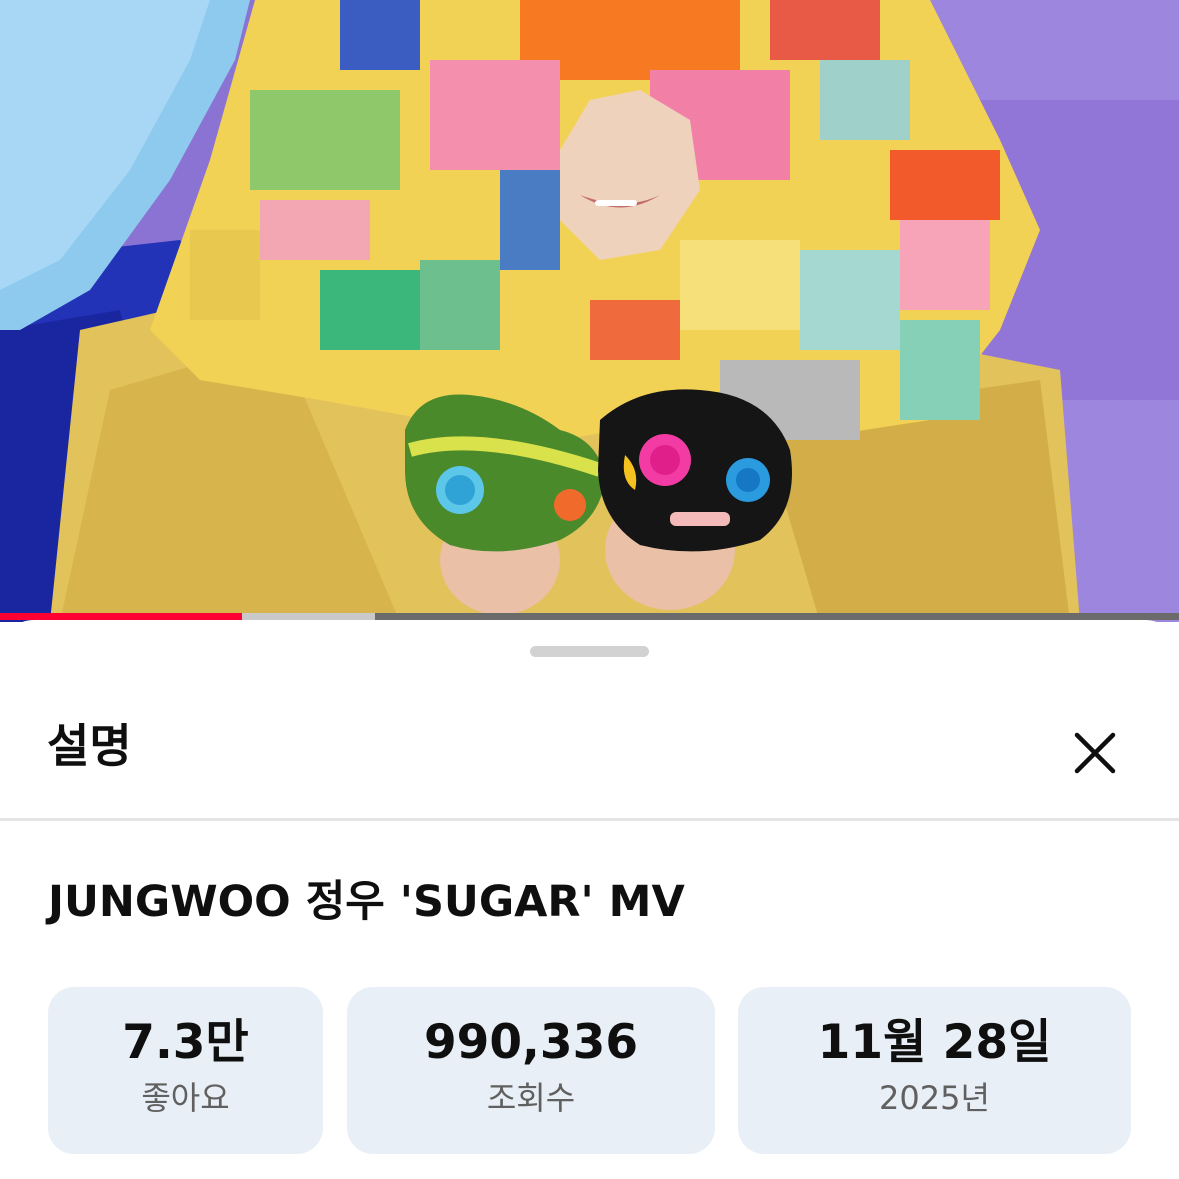 This screenshot has height=1179, width=1179. Describe the element at coordinates (89, 746) in the screenshot. I see `sheet-title: 설명` at that location.